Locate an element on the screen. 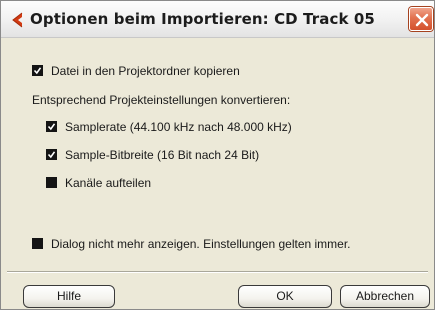 This screenshot has height=310, width=435. copy-to-project-label: Datei in den Projektordner kopieren is located at coordinates (145, 71).